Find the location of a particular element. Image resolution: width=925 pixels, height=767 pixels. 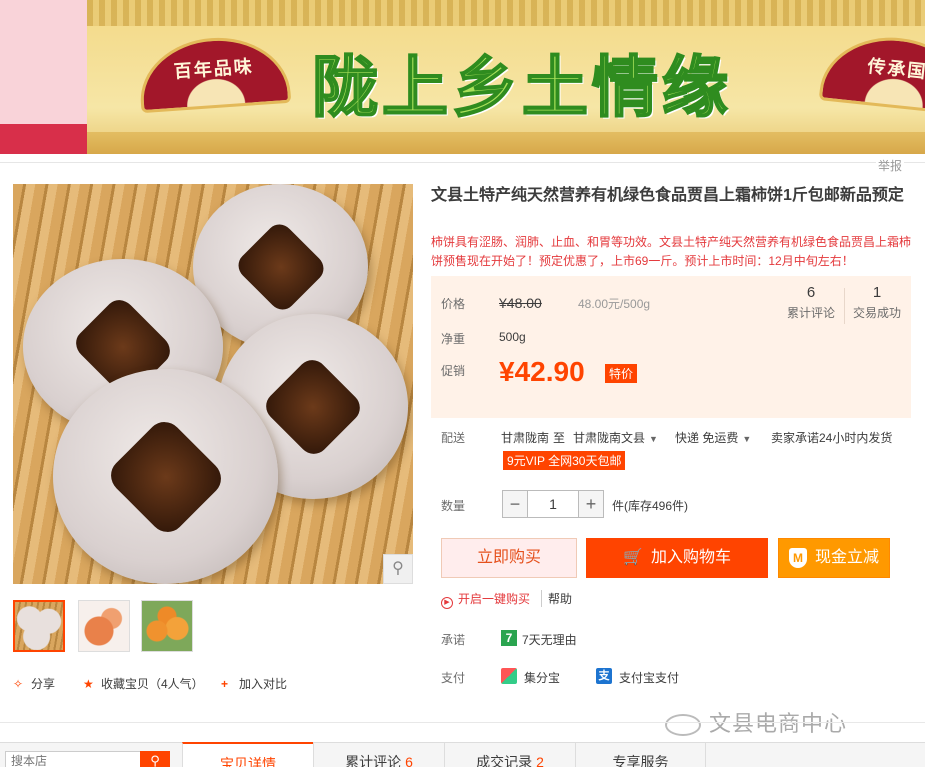

watermark-text: 文县电商中心 is located at coordinates (778, 723).